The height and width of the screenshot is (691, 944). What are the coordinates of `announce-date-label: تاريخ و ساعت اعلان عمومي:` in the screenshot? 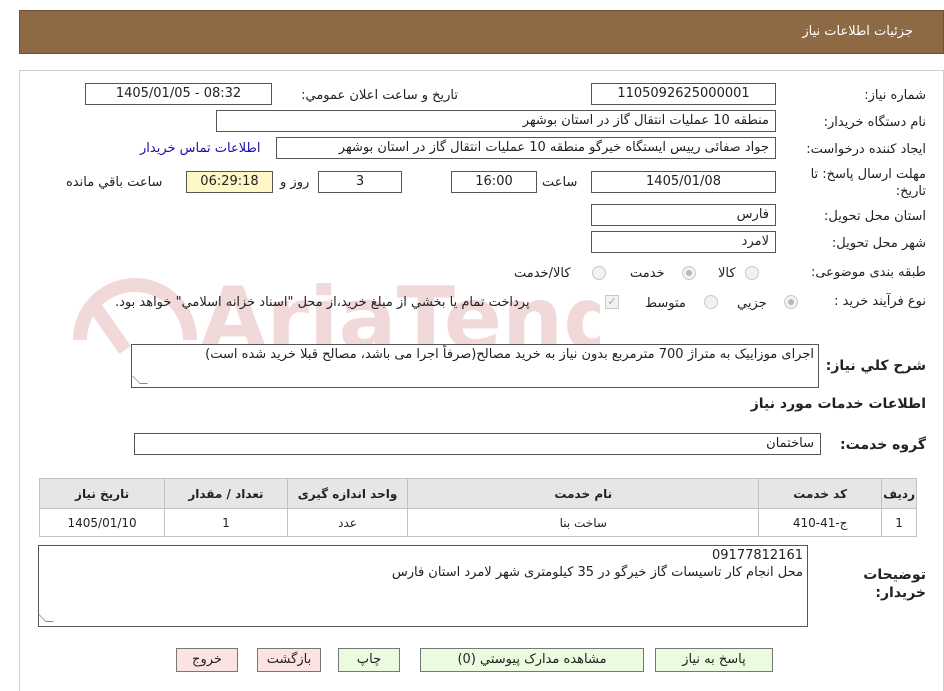 It's located at (379, 95).